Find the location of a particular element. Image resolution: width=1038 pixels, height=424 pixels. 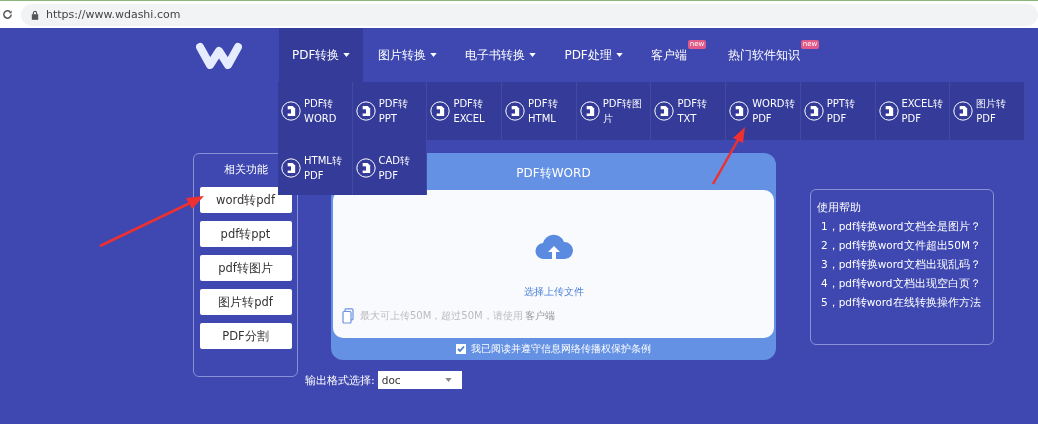

nav-tab: PDF转换 is located at coordinates (321, 55).